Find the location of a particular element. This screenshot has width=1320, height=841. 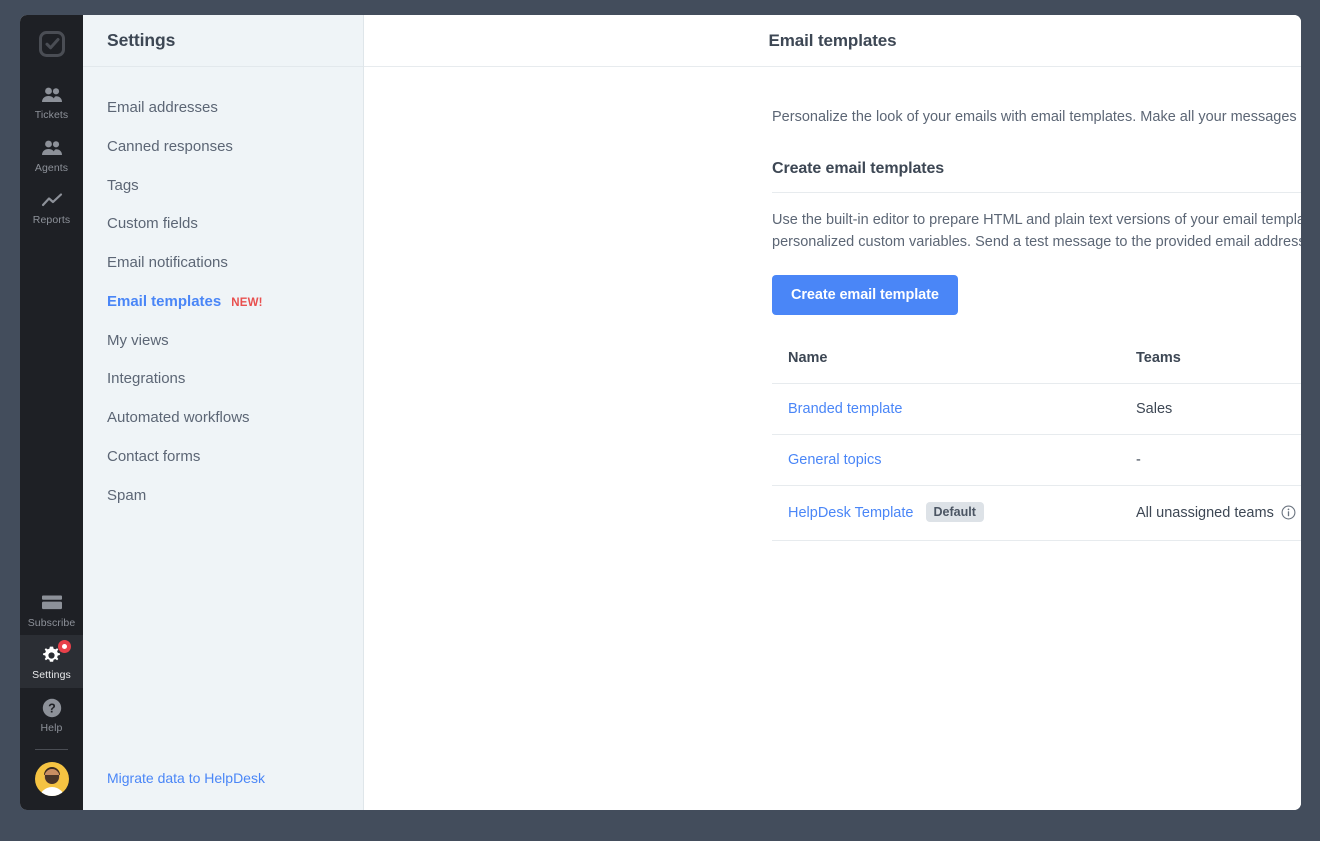

column-header-name: Name is located at coordinates (946, 366).